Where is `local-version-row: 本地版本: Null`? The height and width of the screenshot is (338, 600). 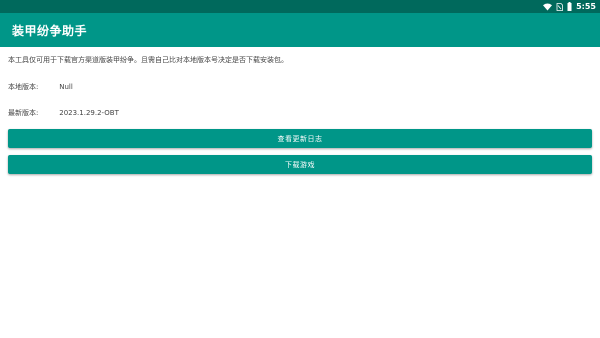
local-version-row: 本地版本: Null is located at coordinates (40, 87).